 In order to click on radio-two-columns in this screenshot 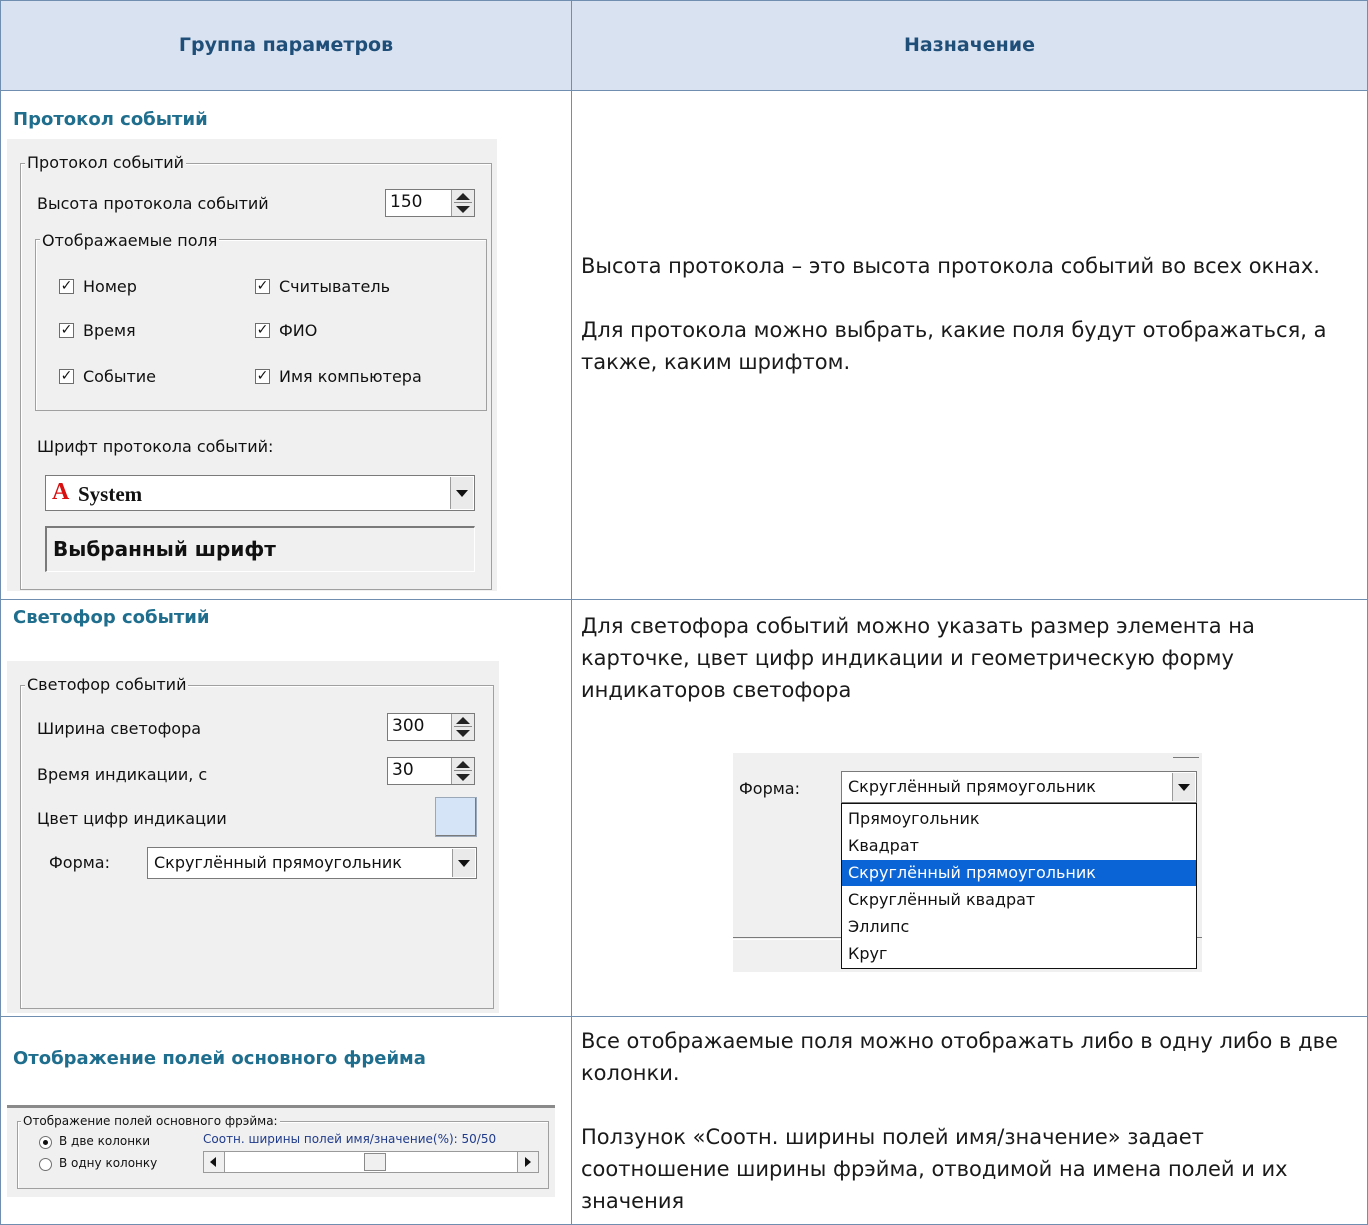, I will do `click(45, 1142)`.